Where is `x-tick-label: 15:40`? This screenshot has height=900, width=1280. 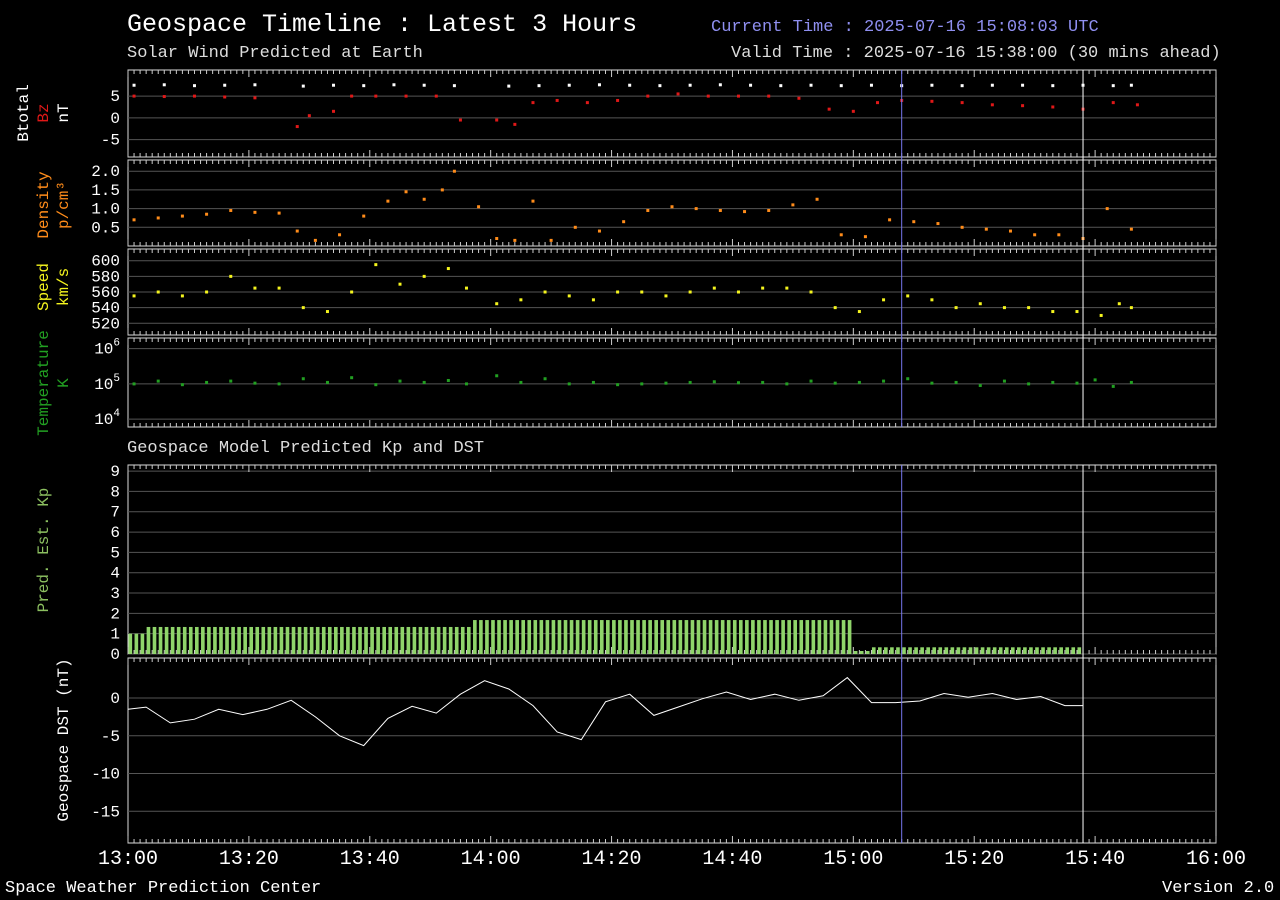
x-tick-label: 15:40 is located at coordinates (1095, 859).